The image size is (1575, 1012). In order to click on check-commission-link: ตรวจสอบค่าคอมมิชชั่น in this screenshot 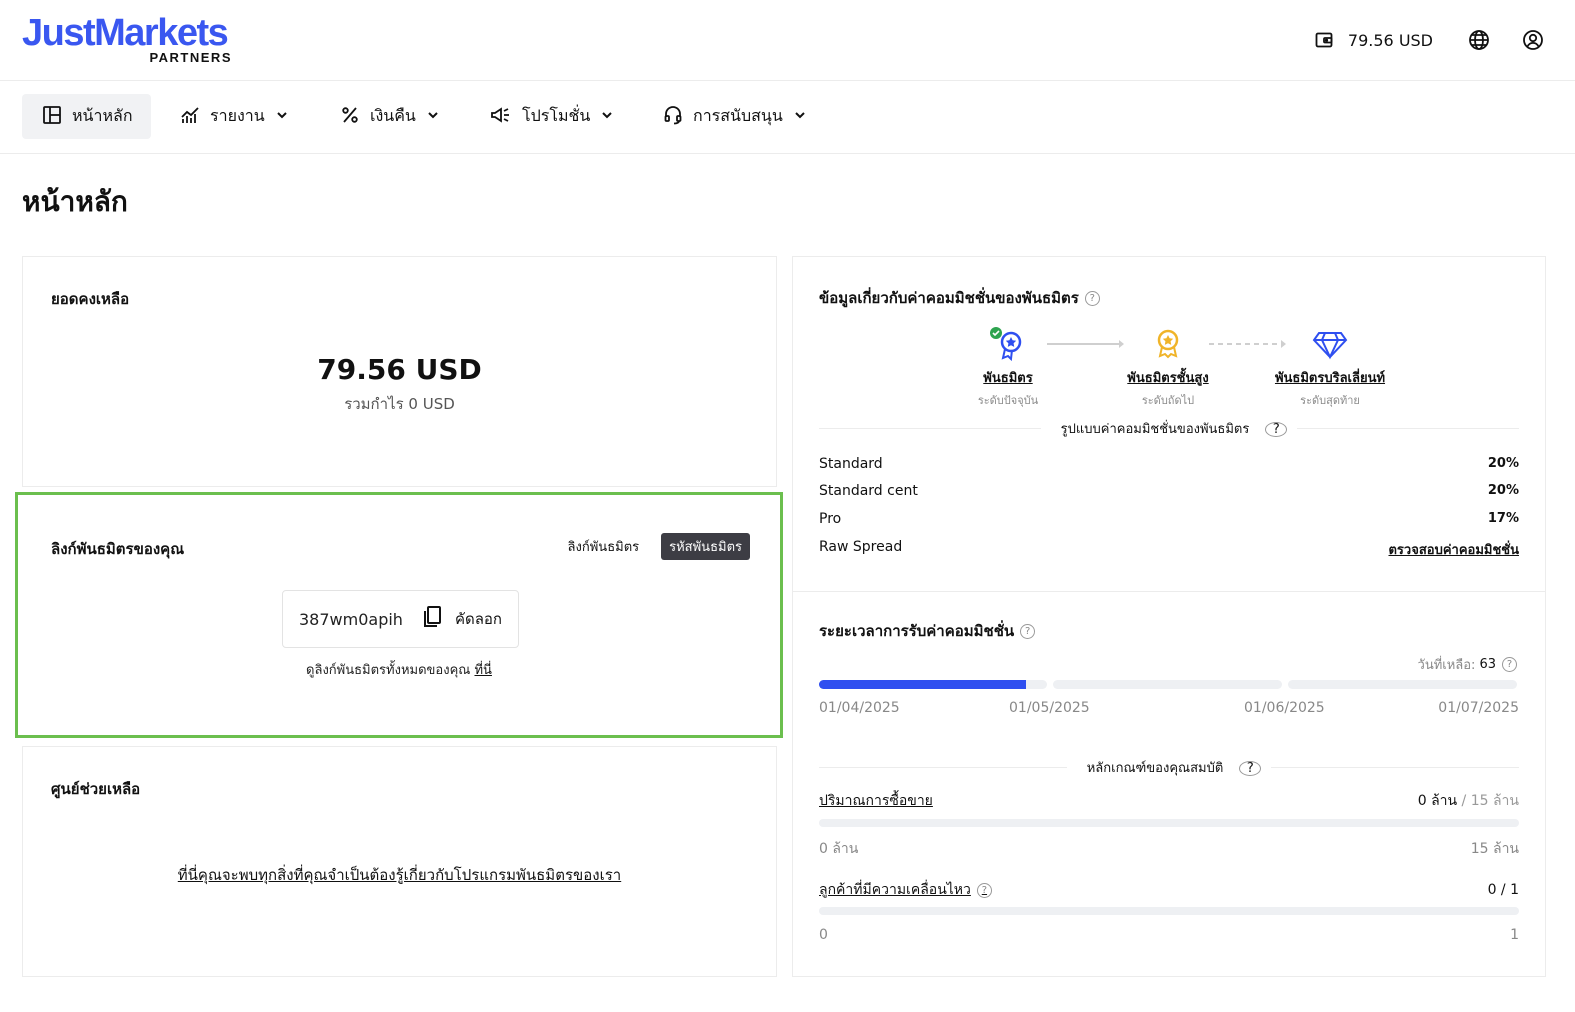, I will do `click(1453, 549)`.